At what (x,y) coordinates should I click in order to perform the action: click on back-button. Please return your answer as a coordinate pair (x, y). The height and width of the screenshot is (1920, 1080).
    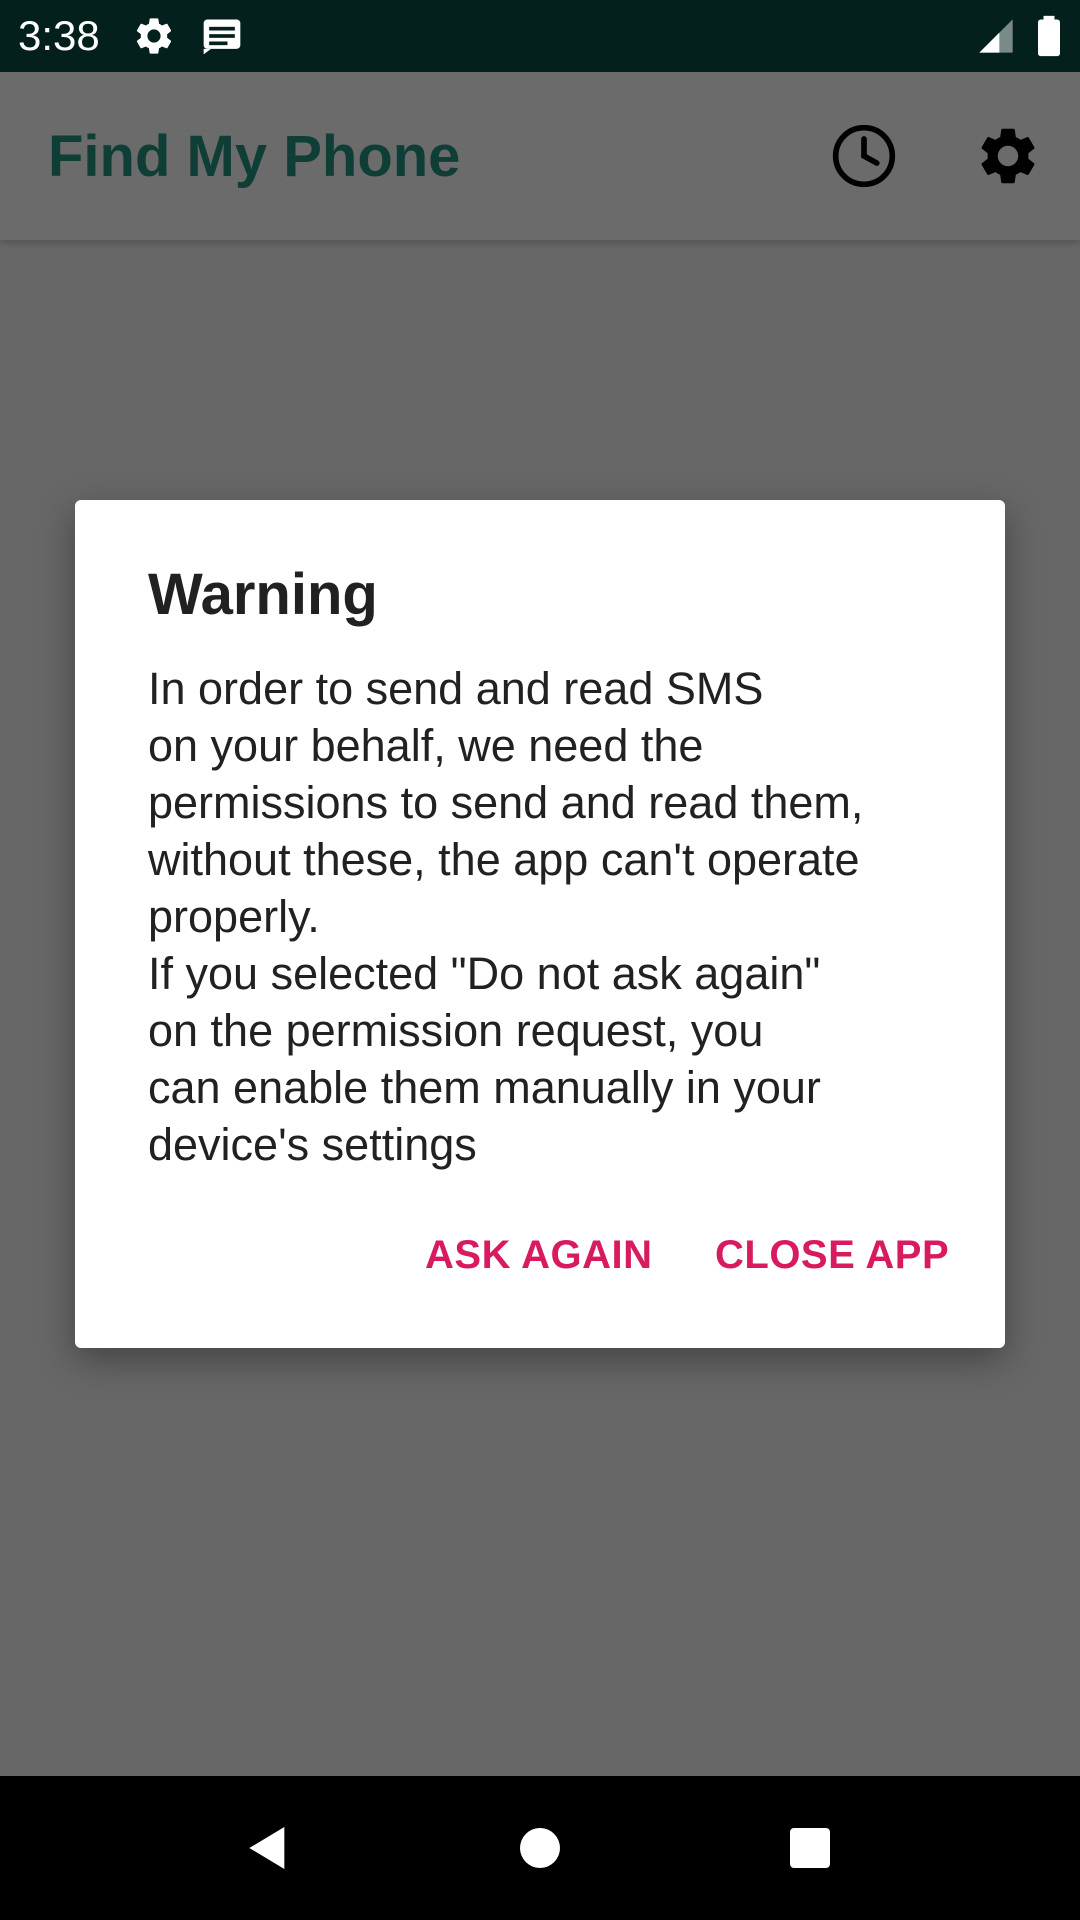
    Looking at the image, I should click on (268, 1848).